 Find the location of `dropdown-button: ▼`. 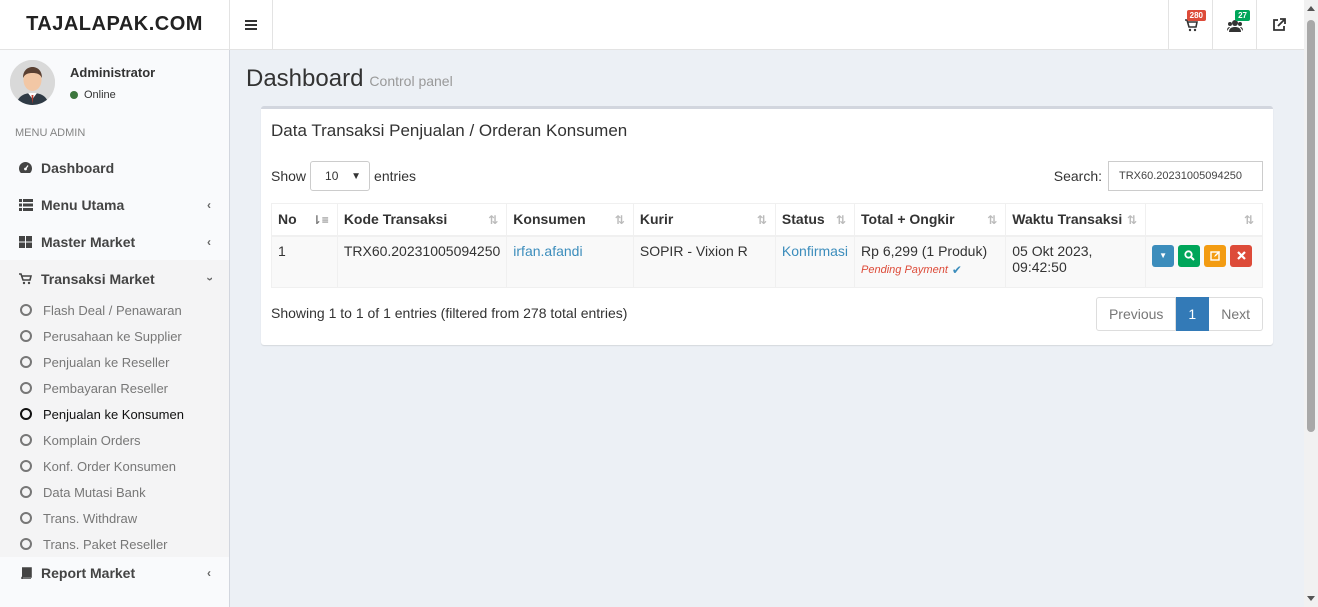

dropdown-button: ▼ is located at coordinates (1163, 255).